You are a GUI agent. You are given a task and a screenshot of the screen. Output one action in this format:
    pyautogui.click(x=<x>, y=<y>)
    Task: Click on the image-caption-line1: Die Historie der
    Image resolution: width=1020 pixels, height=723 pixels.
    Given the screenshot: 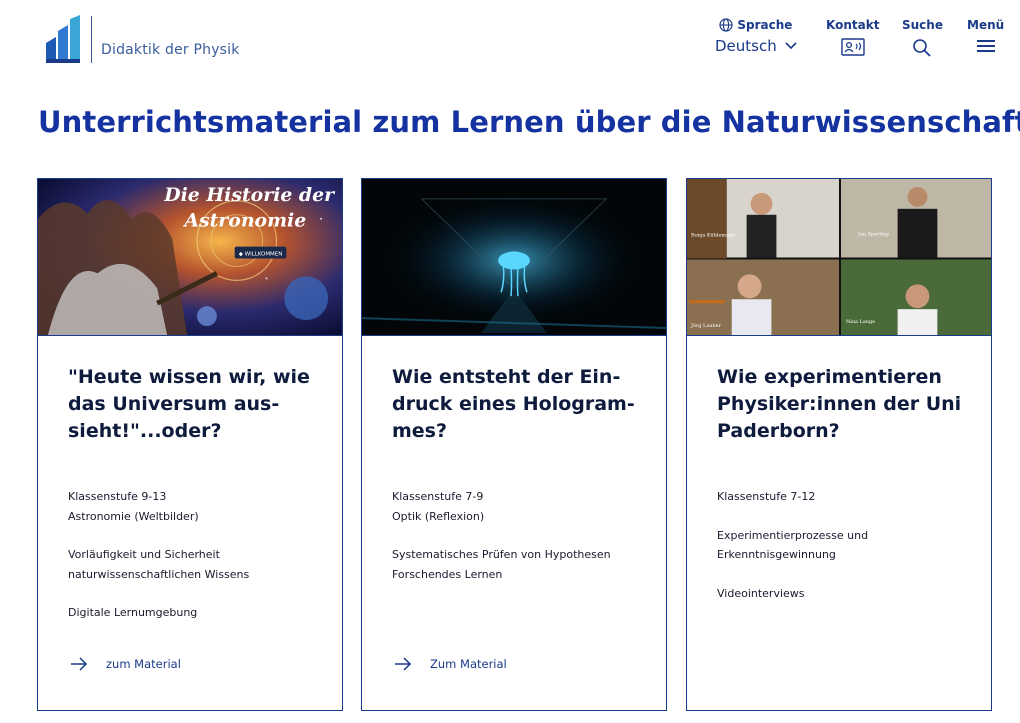 What is the action you would take?
    pyautogui.click(x=249, y=195)
    